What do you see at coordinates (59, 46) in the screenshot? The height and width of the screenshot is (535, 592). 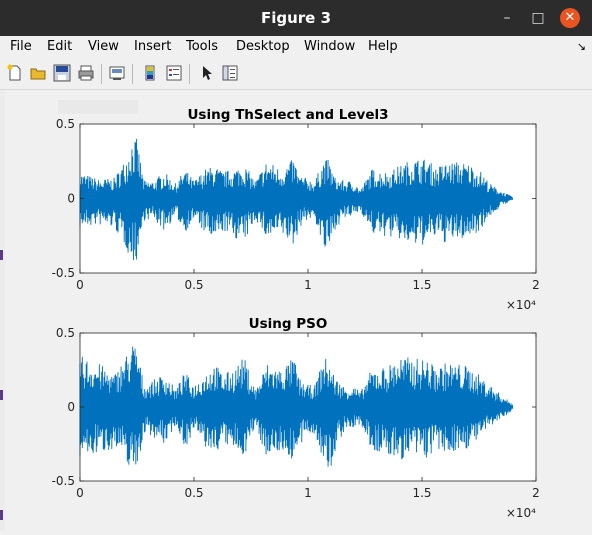 I see `menu-edit: Edit` at bounding box center [59, 46].